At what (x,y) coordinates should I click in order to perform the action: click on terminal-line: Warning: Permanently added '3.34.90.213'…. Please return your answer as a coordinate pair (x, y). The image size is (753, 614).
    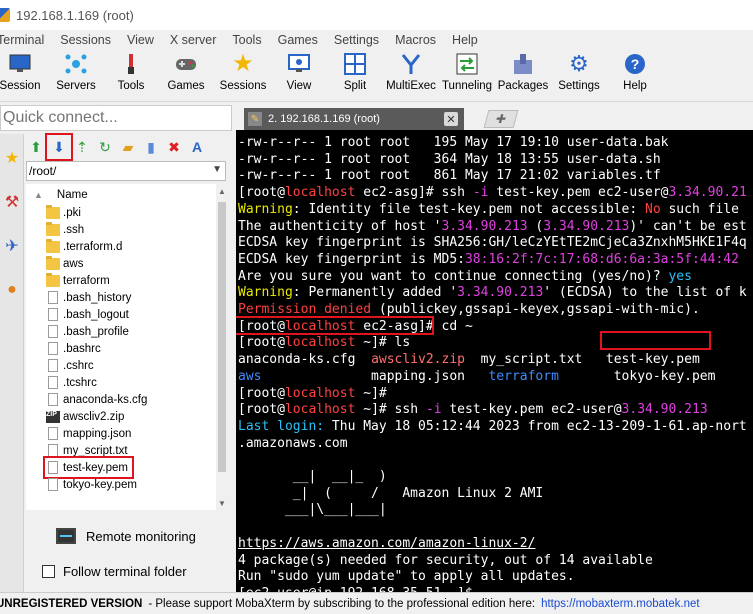
    Looking at the image, I should click on (492, 293).